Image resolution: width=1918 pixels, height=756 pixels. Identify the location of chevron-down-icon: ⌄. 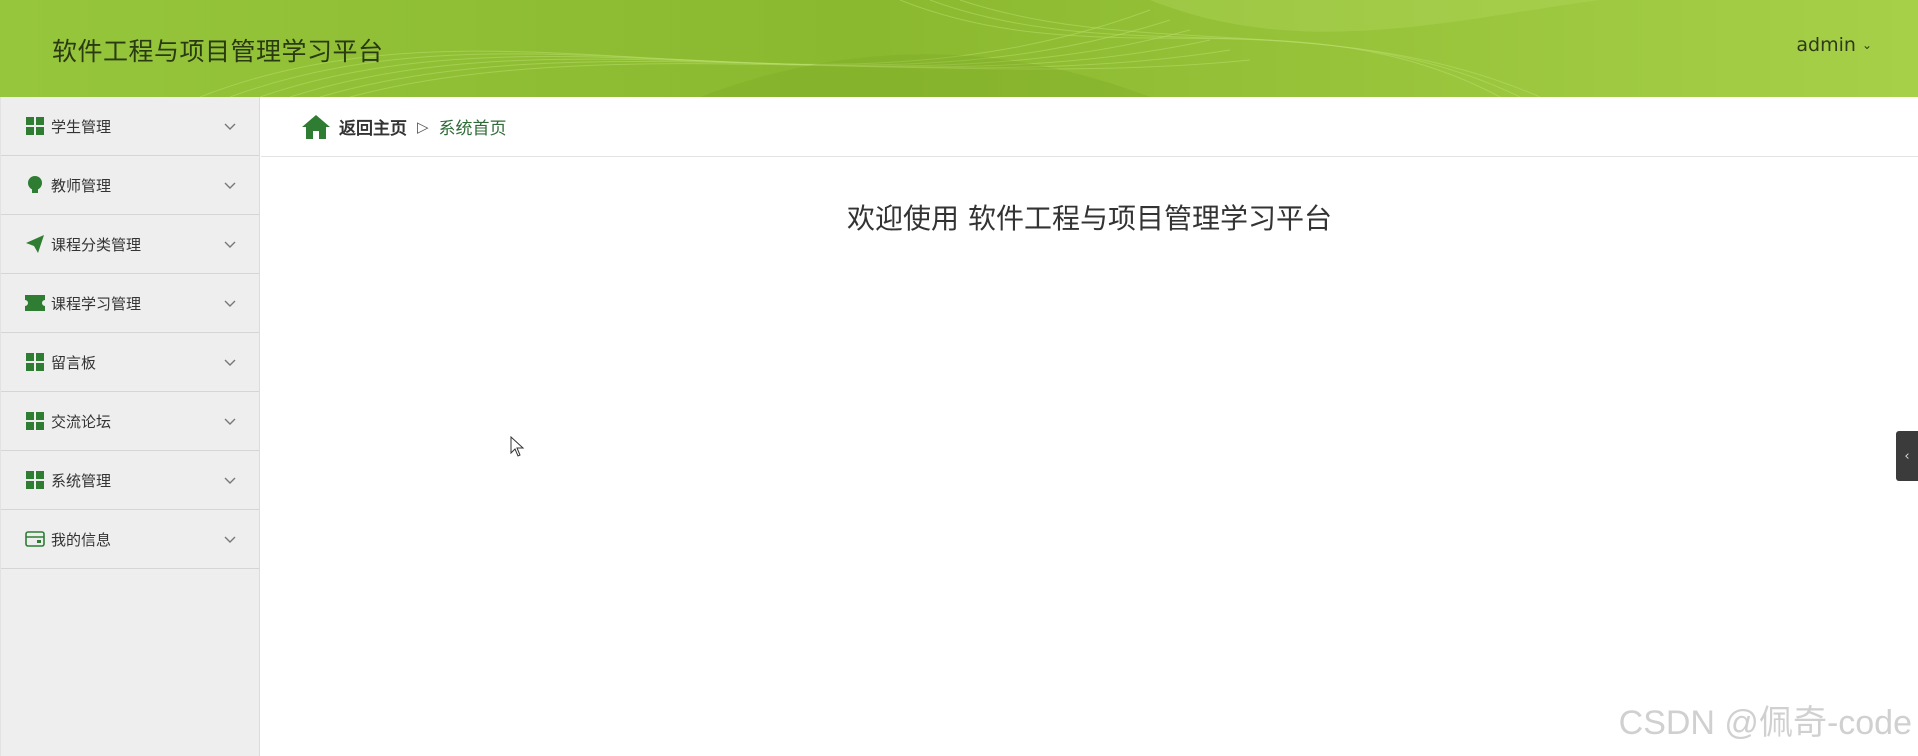
(1867, 45).